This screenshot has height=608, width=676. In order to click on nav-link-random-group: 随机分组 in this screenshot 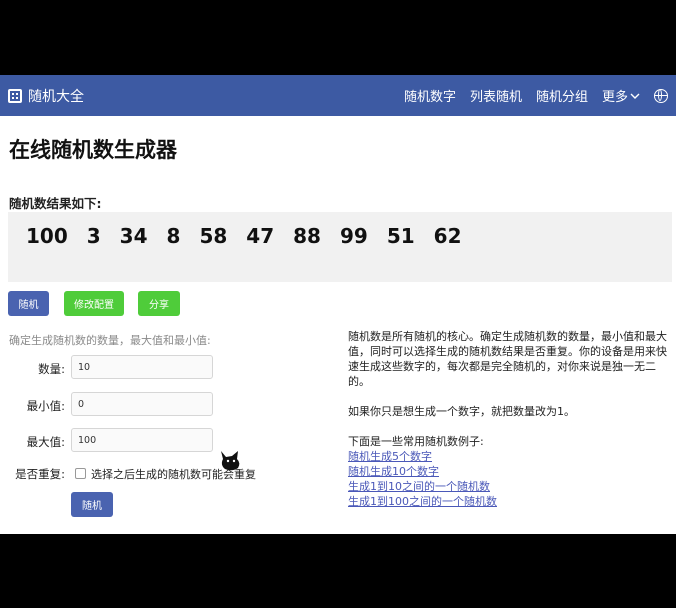, I will do `click(562, 95)`.